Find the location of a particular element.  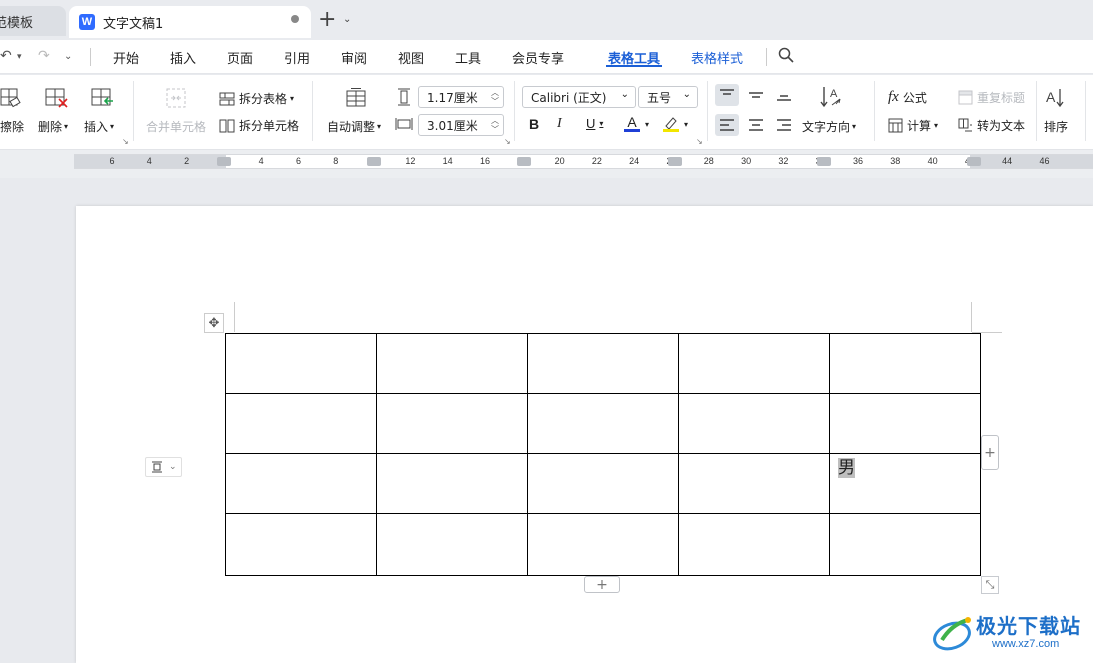

formula-button: fx 公式 is located at coordinates (907, 97).